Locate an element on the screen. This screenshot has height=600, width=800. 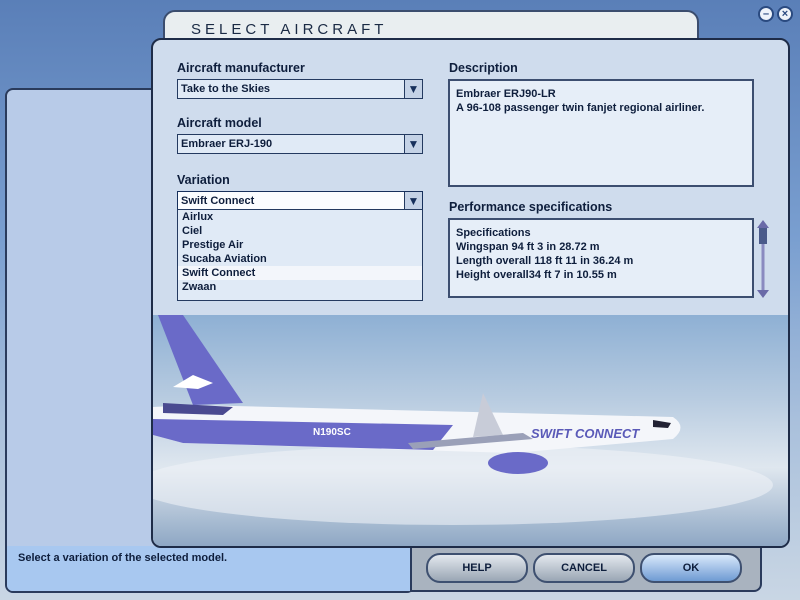
list-item: Ciel is located at coordinates (300, 231).